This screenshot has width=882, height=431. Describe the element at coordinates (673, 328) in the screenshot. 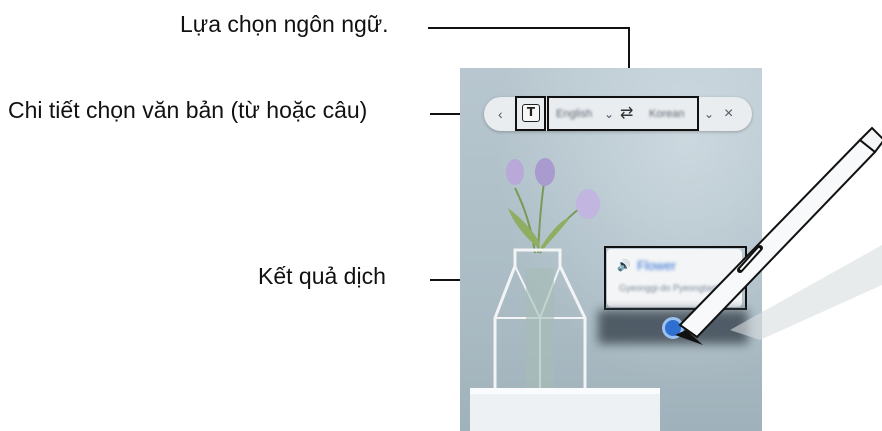

I see `pen-pointer-dot` at that location.